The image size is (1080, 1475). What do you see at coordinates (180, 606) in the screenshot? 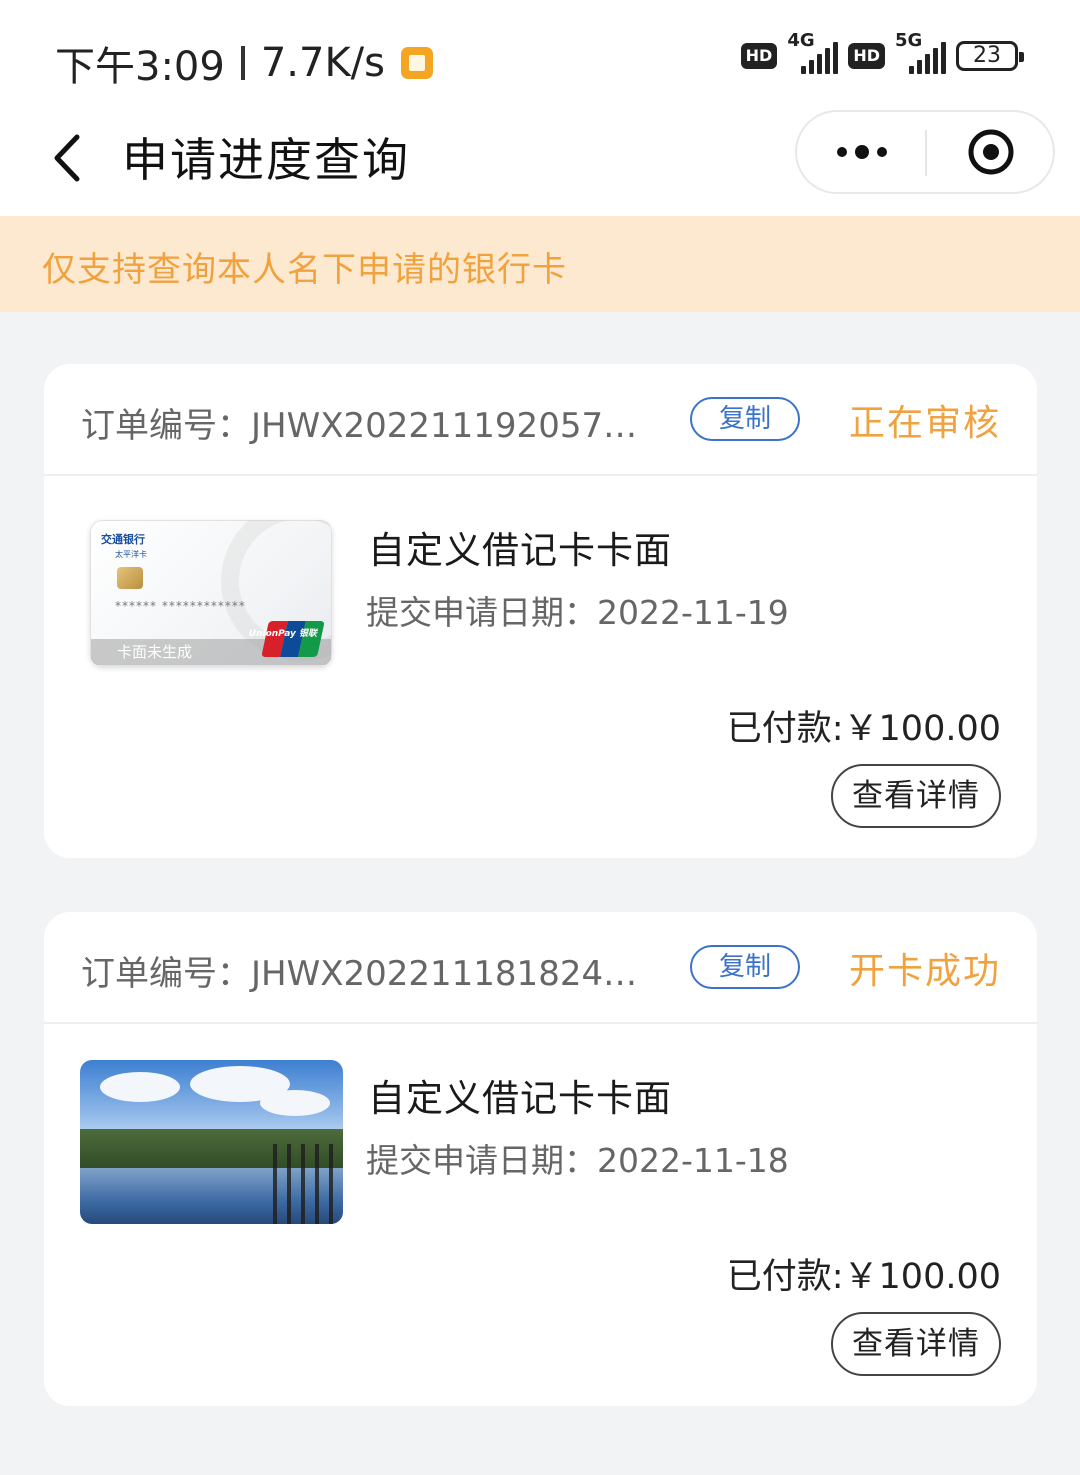
I see `masked-card-number: ****** ************` at bounding box center [180, 606].